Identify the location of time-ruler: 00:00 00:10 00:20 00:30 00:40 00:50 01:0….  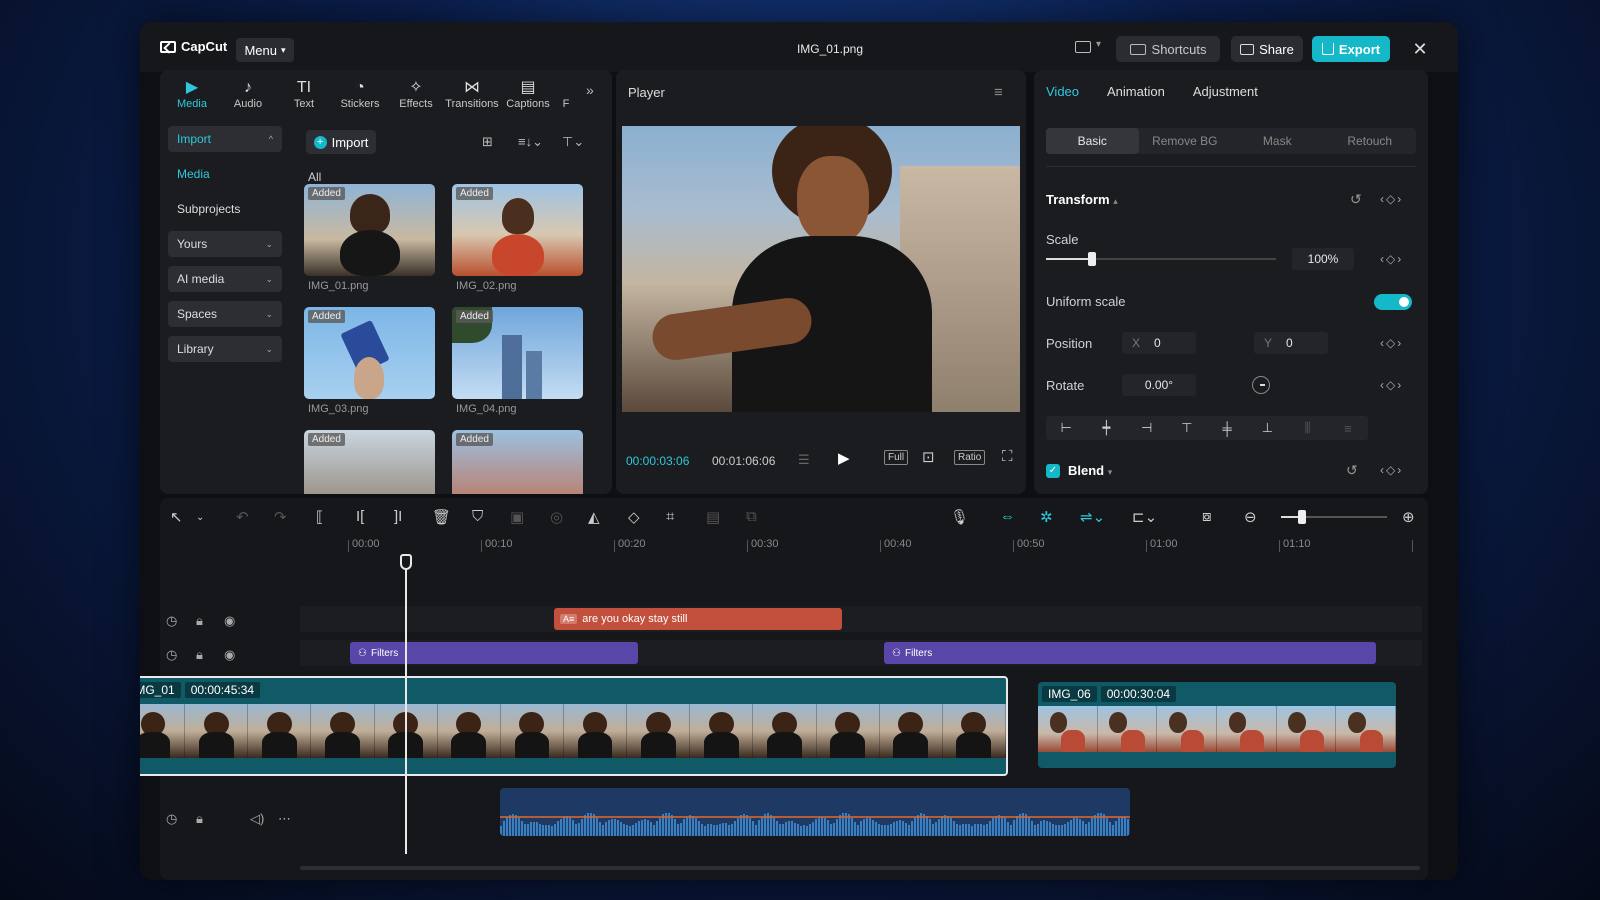
(883, 546).